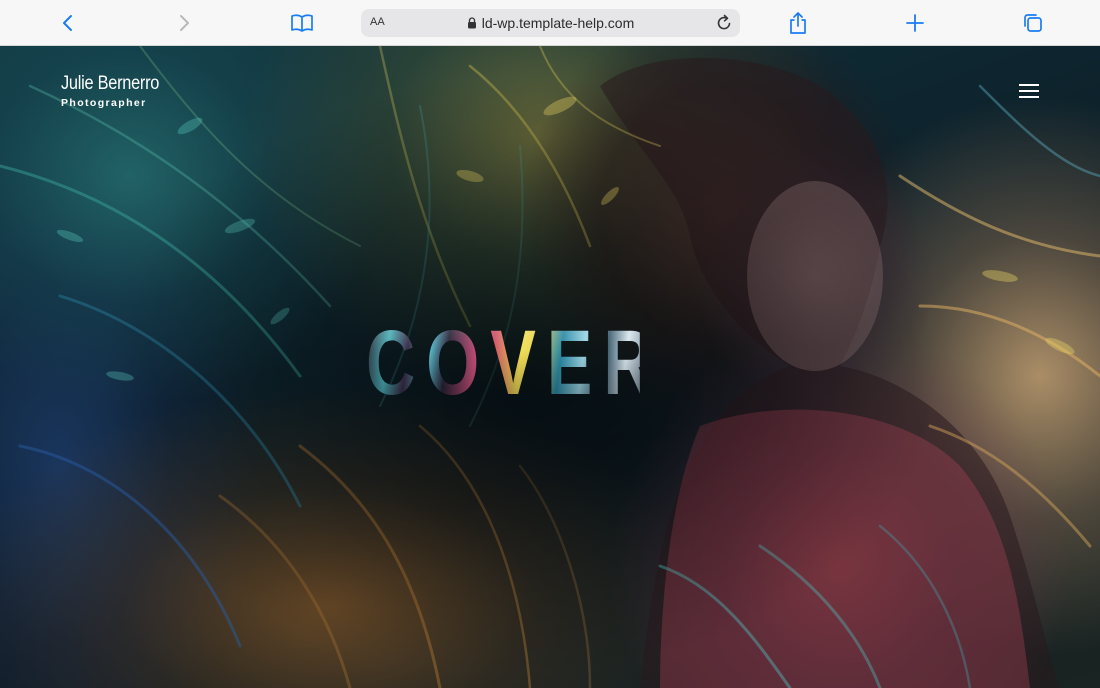  I want to click on plus-icon, so click(915, 23).